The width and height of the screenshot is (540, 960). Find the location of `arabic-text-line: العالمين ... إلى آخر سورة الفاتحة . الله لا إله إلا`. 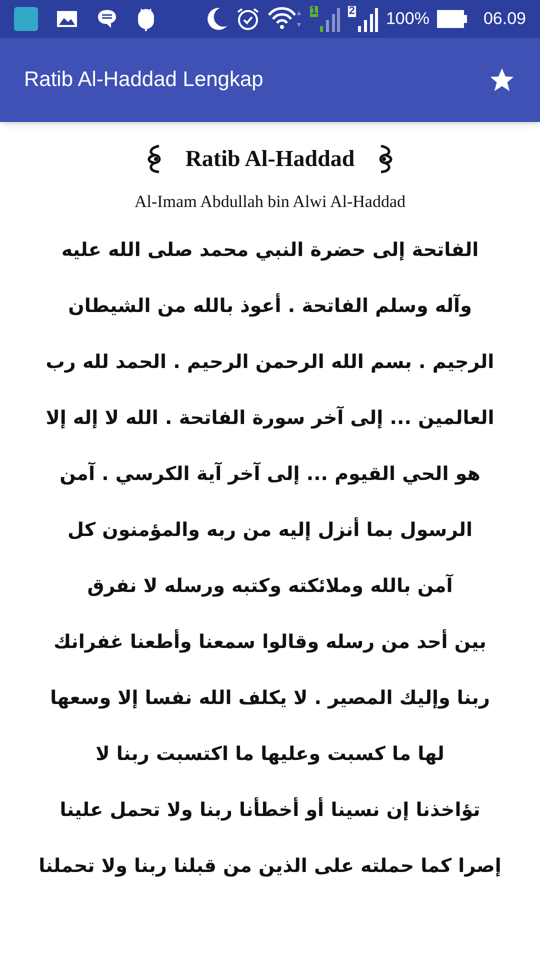

arabic-text-line: العالمين ... إلى آخر سورة الفاتحة . الله لا إله إلا is located at coordinates (270, 418).